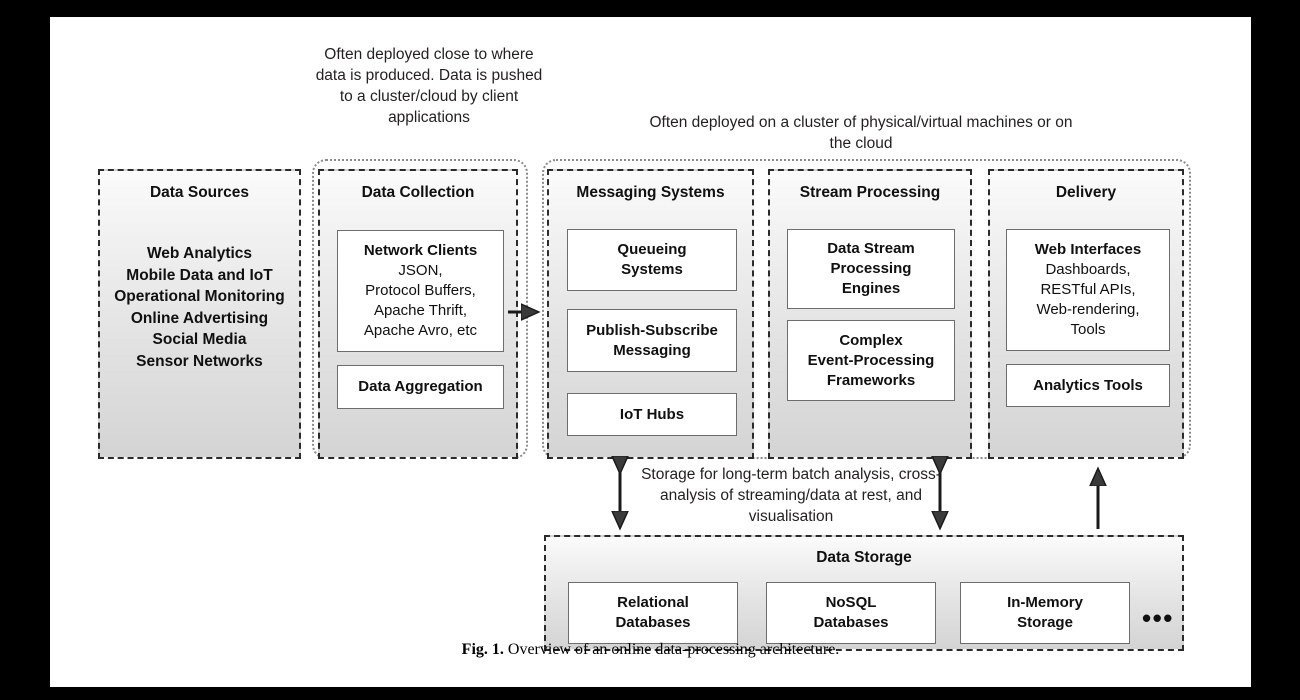 The image size is (1300, 700). I want to click on box-web-interfaces-header: Web Interfaces, so click(1088, 249).